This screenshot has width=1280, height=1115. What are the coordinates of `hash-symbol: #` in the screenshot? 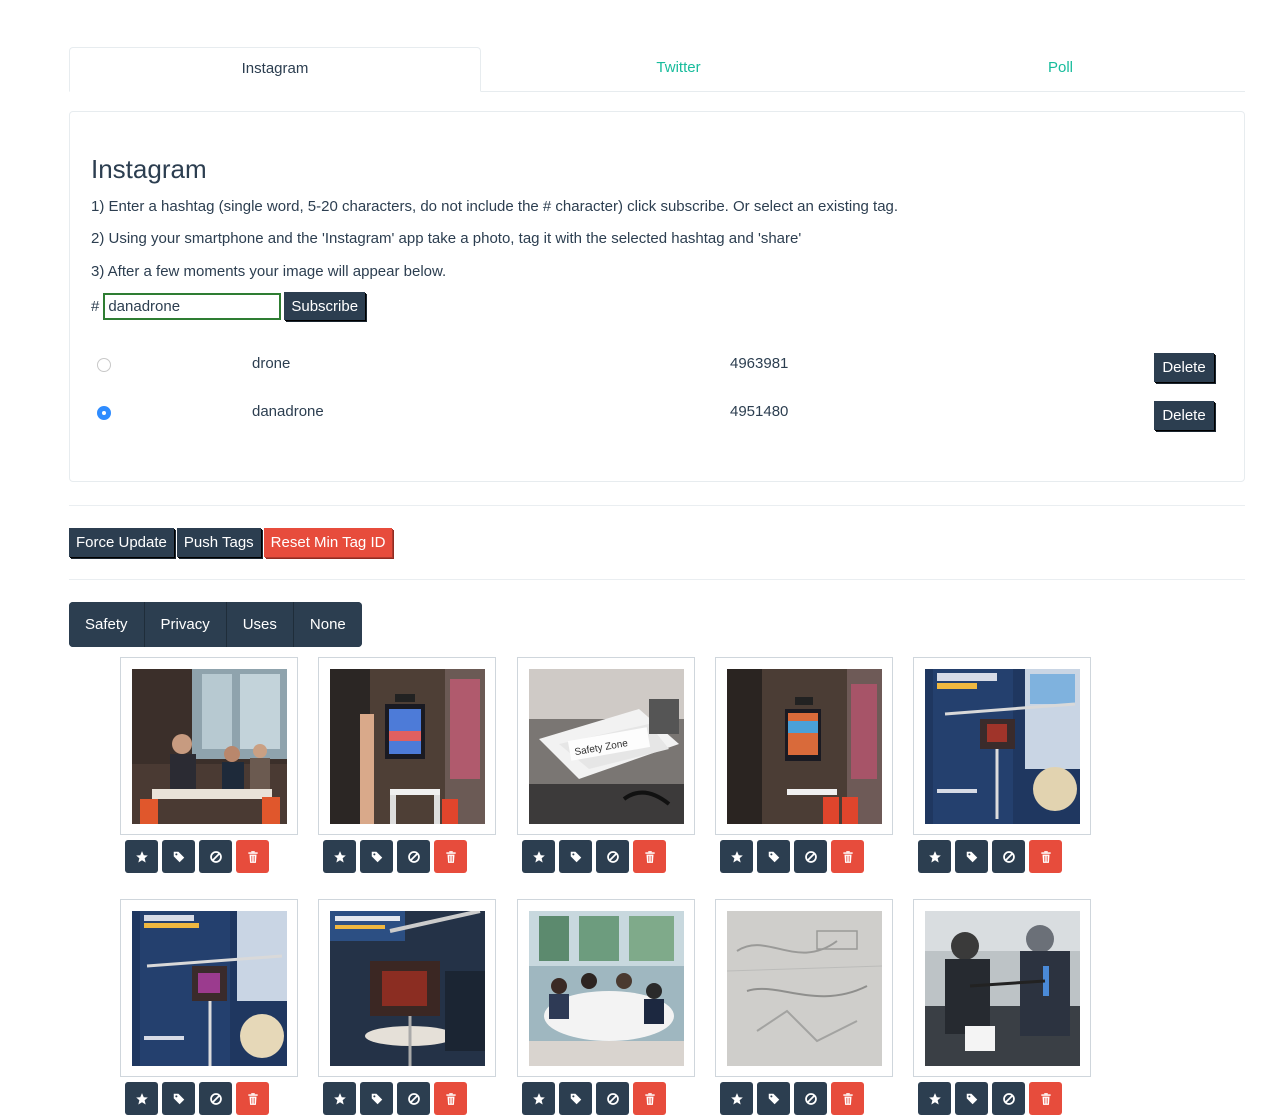 It's located at (95, 306).